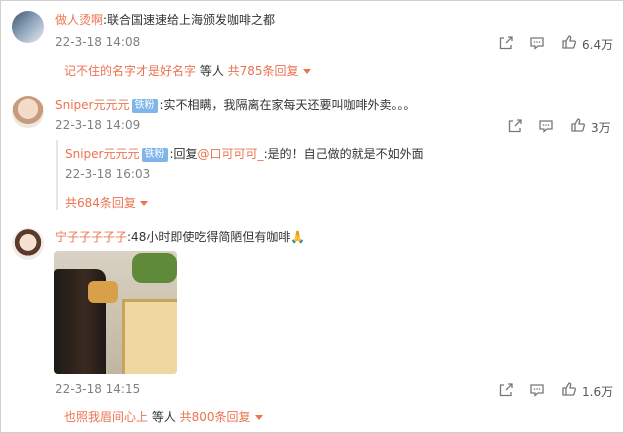 The image size is (624, 433). I want to click on reply-line: Sniper元元元 铁粉:回复@口可可可_:是的！自己做的就是不如外面, so click(244, 153).